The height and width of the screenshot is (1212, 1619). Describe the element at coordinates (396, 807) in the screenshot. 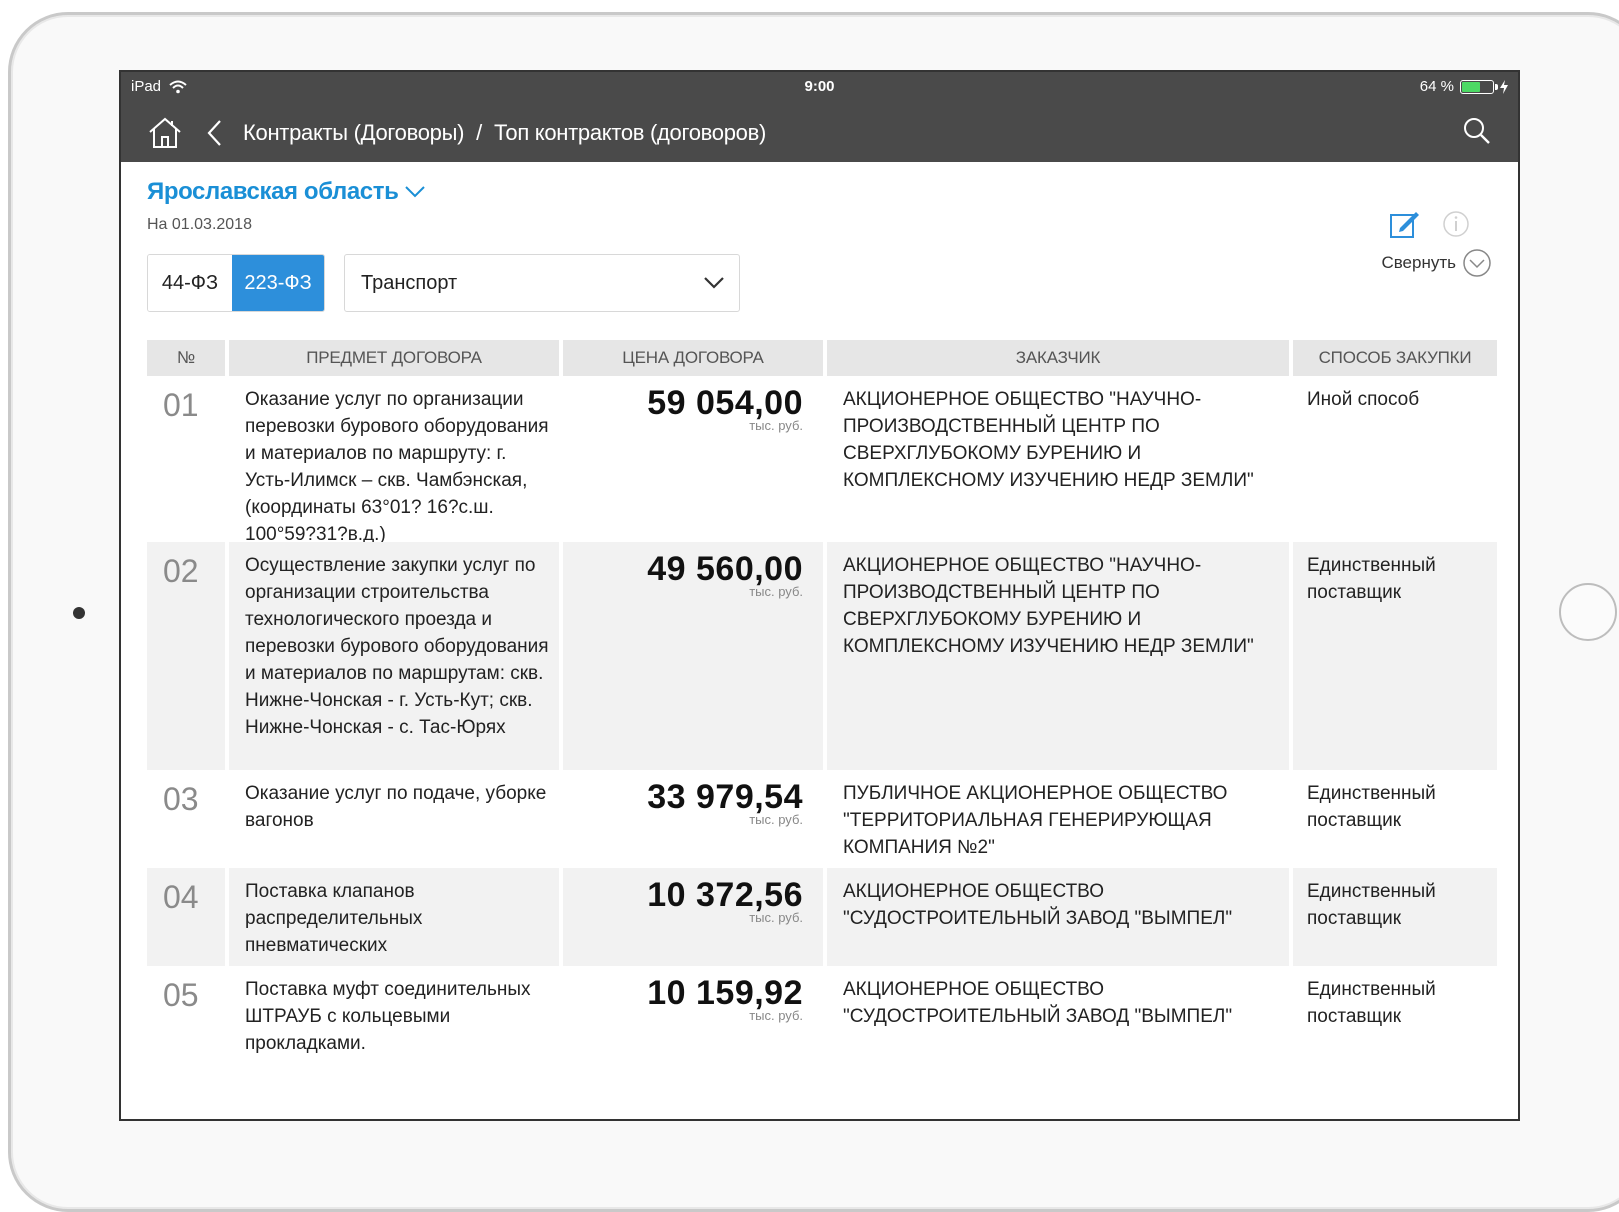

I see `row-subject: Оказание услуг по подаче, уборке вагонов` at that location.